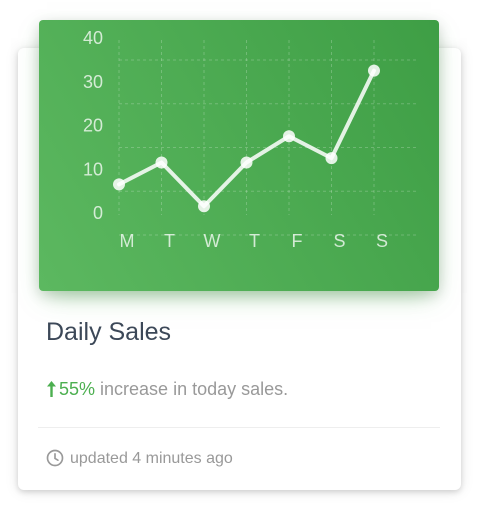 Image resolution: width=487 pixels, height=520 pixels. I want to click on card-title: Daily Sales, so click(109, 332).